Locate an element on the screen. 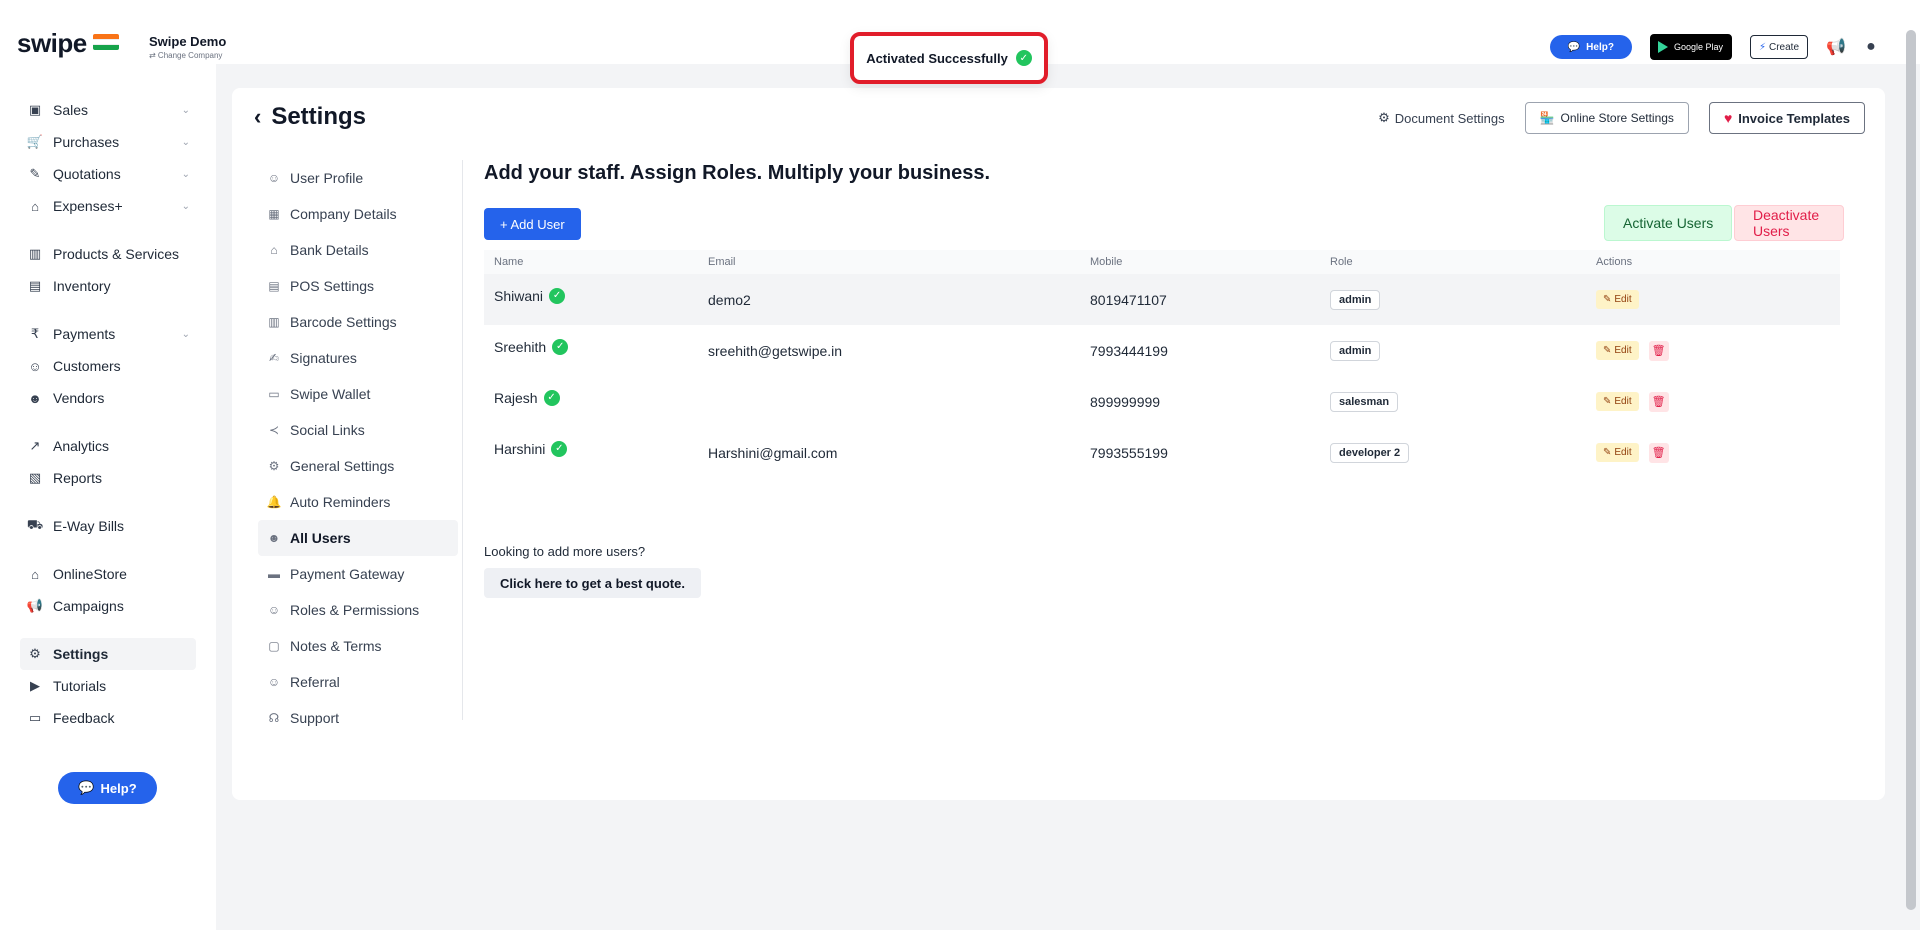  sidebar-item-settings: ⚙ Settings is located at coordinates (108, 654).